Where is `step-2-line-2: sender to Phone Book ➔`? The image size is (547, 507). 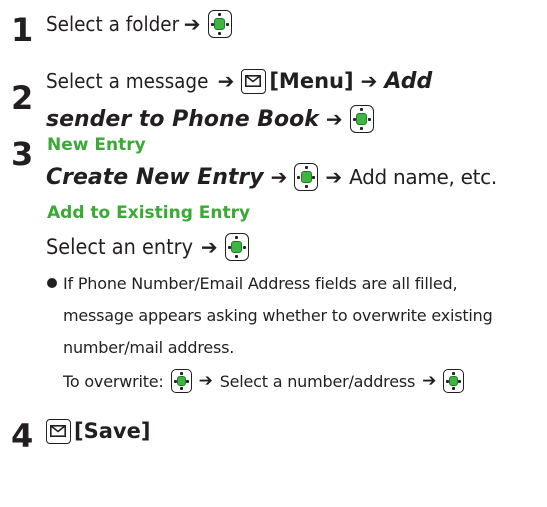 step-2-line-2: sender to Phone Book ➔ is located at coordinates (210, 119).